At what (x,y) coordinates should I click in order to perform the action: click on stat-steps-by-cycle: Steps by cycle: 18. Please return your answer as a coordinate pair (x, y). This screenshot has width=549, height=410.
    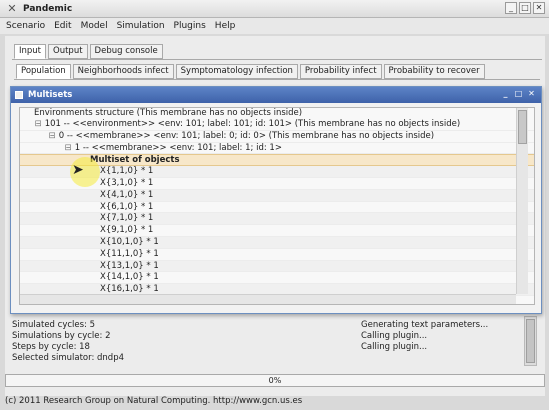
    Looking at the image, I should click on (51, 347).